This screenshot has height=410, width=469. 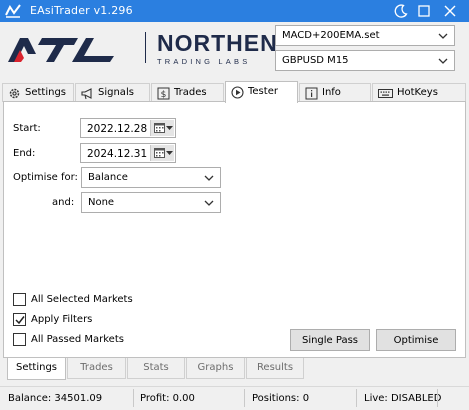 What do you see at coordinates (281, 398) in the screenshot?
I see `positions-status: Positions: 0` at bounding box center [281, 398].